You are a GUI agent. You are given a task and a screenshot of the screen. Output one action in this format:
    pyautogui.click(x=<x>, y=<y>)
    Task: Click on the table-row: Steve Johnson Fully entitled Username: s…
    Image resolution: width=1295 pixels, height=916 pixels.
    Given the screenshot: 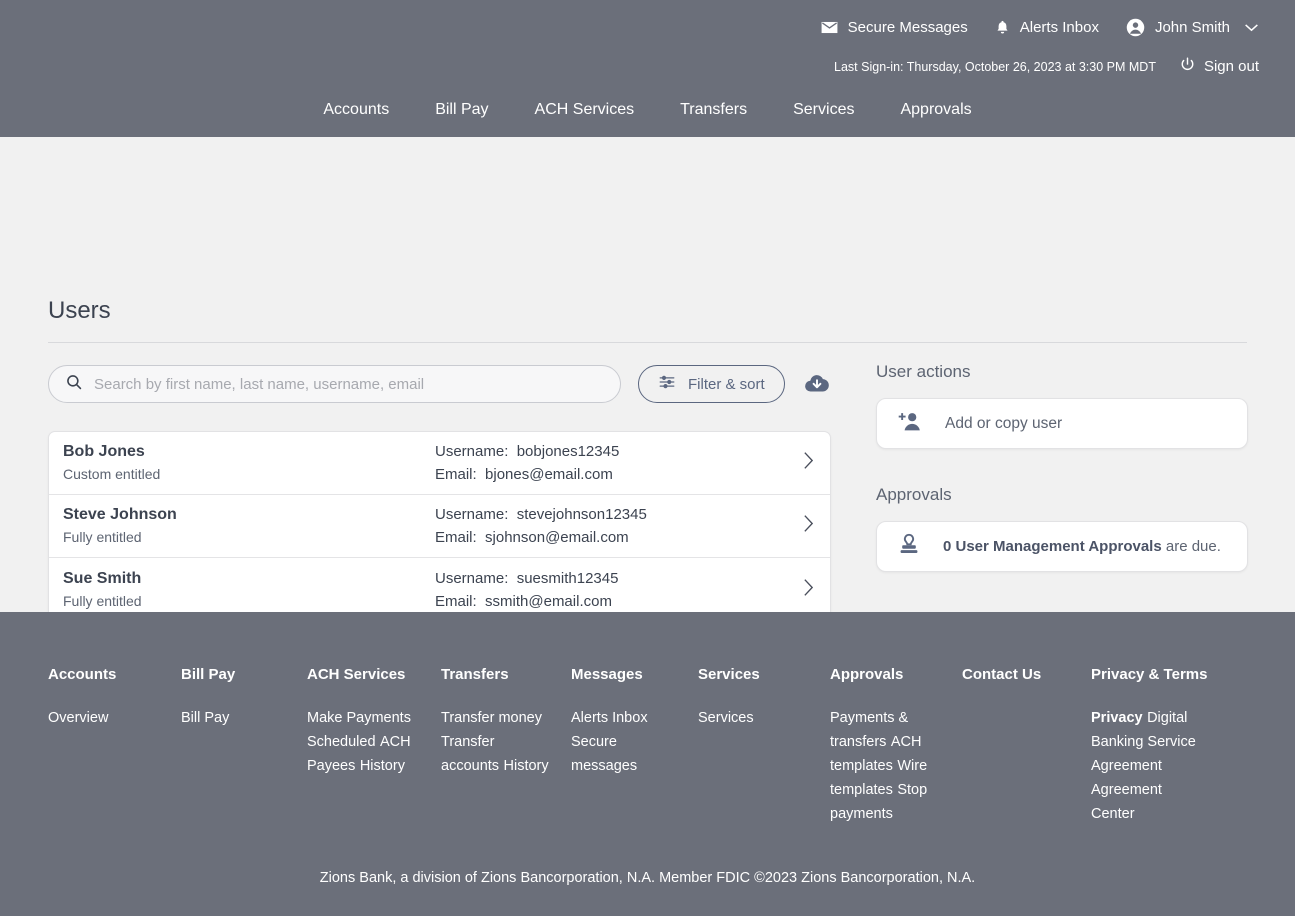 What is the action you would take?
    pyautogui.click(x=439, y=526)
    